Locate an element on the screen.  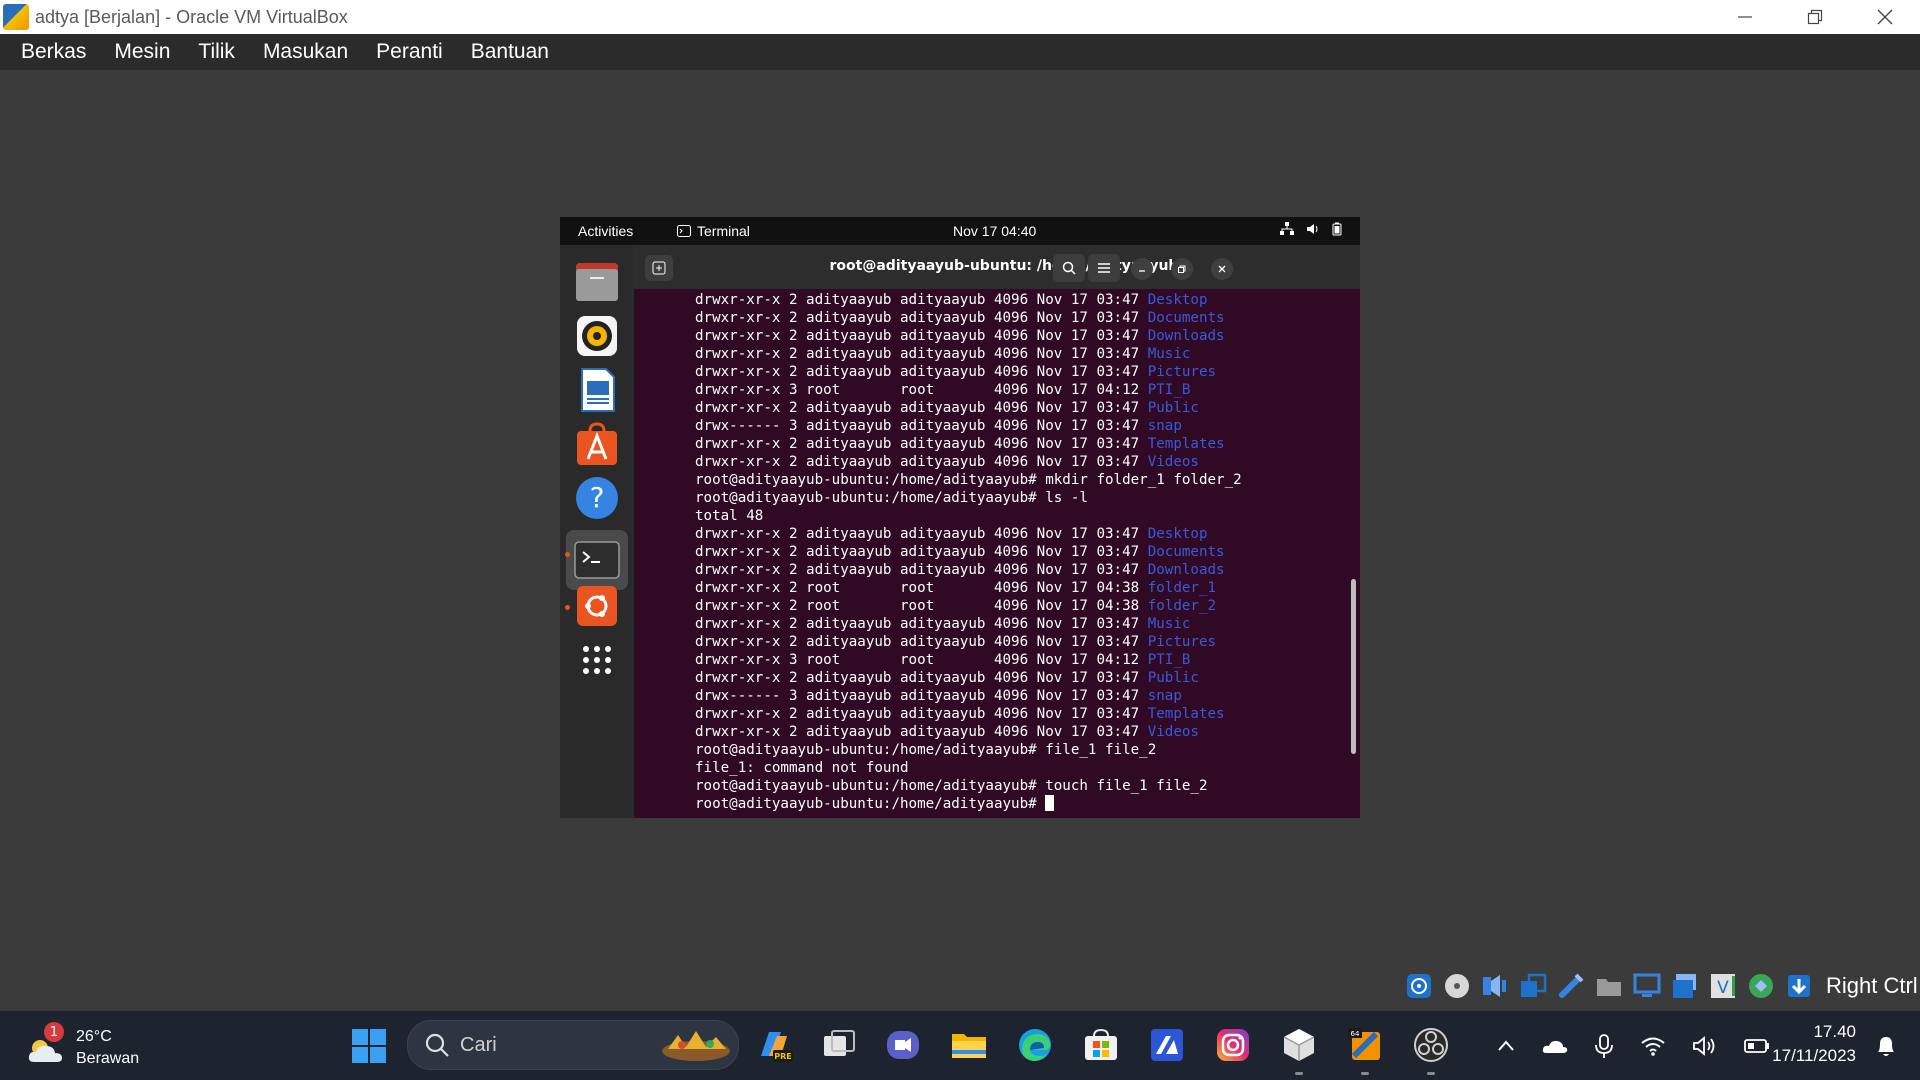
speaker-icon is located at coordinates (1705, 1046).